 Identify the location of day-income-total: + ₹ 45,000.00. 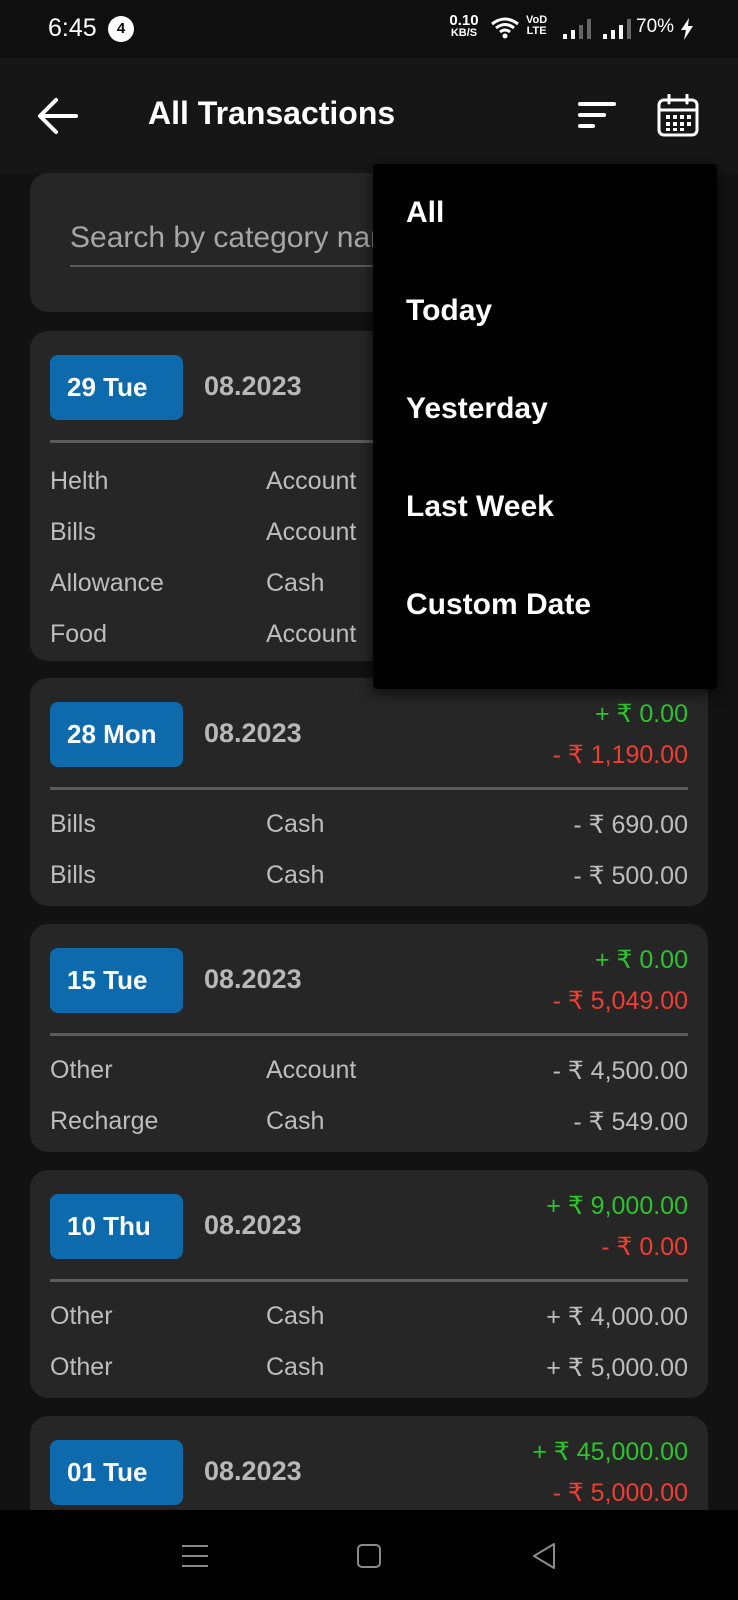
(610, 1452).